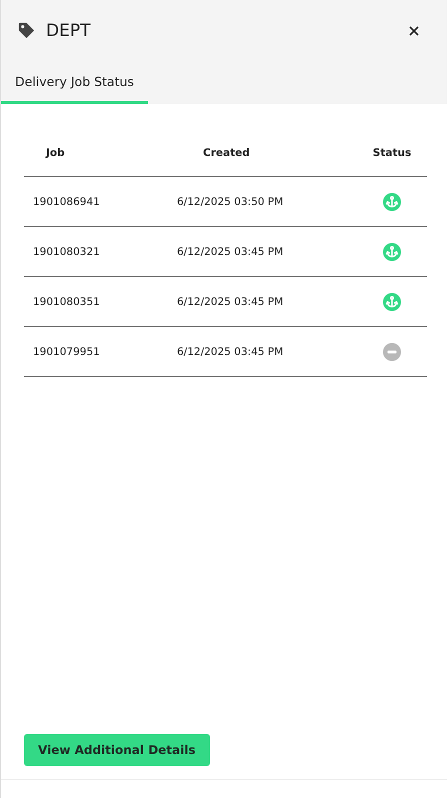  What do you see at coordinates (226, 153) in the screenshot?
I see `column-header: Created` at bounding box center [226, 153].